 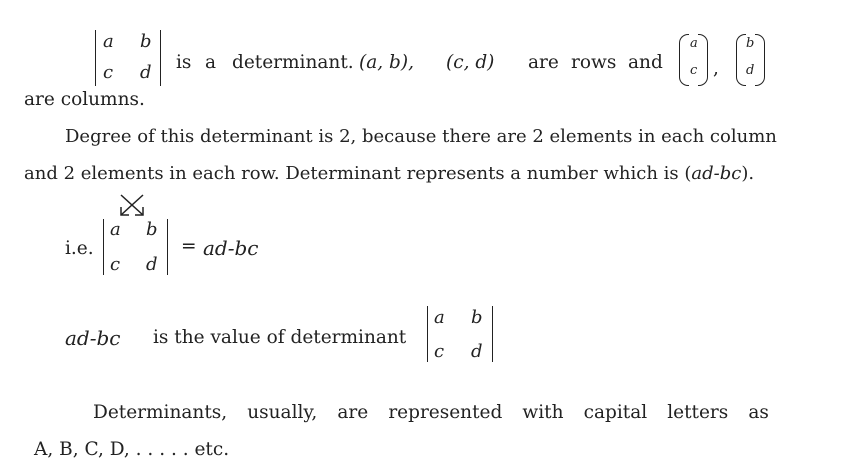 I want to click on para3-word: letters, so click(x=698, y=412).